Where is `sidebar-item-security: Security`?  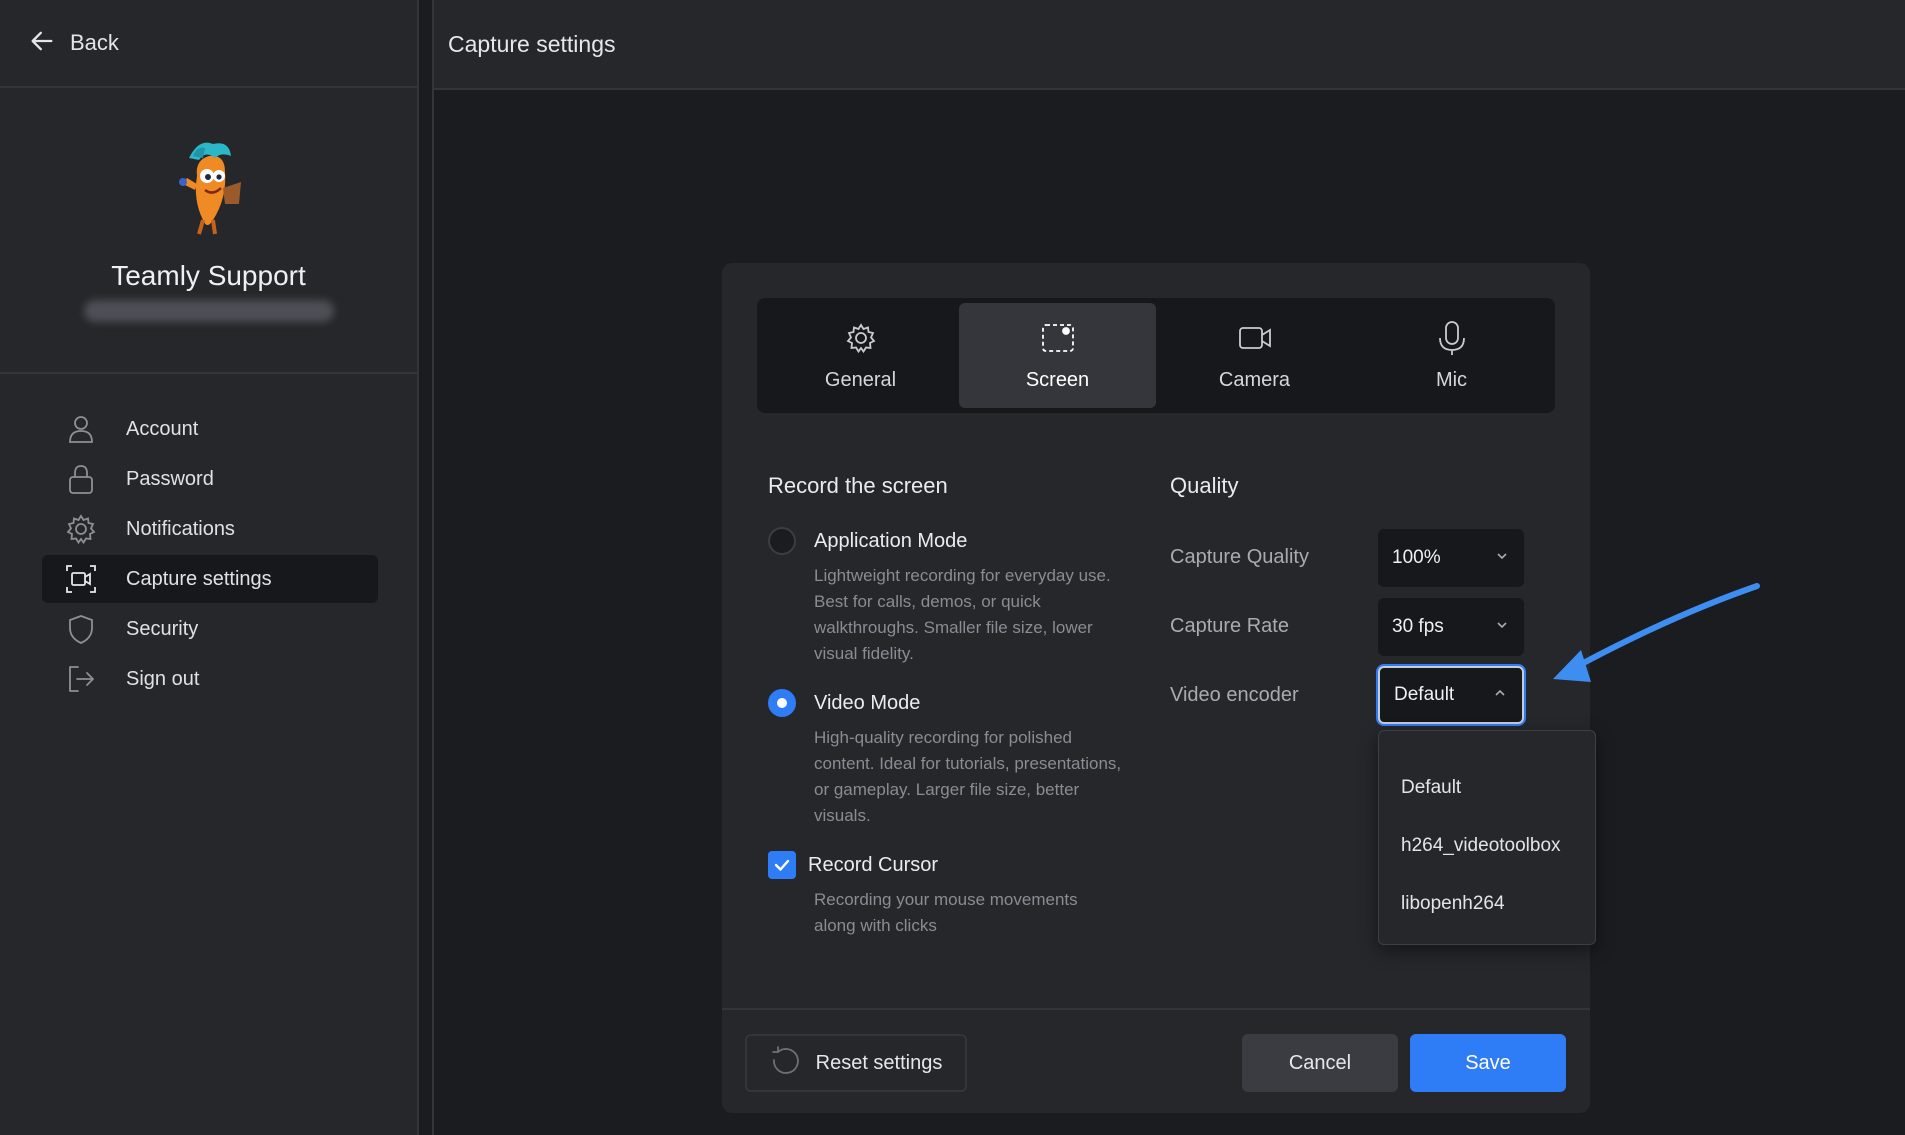
sidebar-item-security: Security is located at coordinates (210, 629).